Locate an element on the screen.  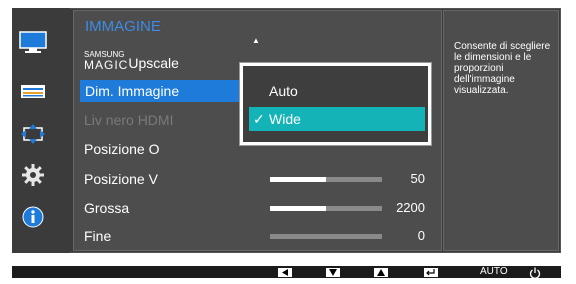
menu-item-grossa: Grossa is located at coordinates (106, 208).